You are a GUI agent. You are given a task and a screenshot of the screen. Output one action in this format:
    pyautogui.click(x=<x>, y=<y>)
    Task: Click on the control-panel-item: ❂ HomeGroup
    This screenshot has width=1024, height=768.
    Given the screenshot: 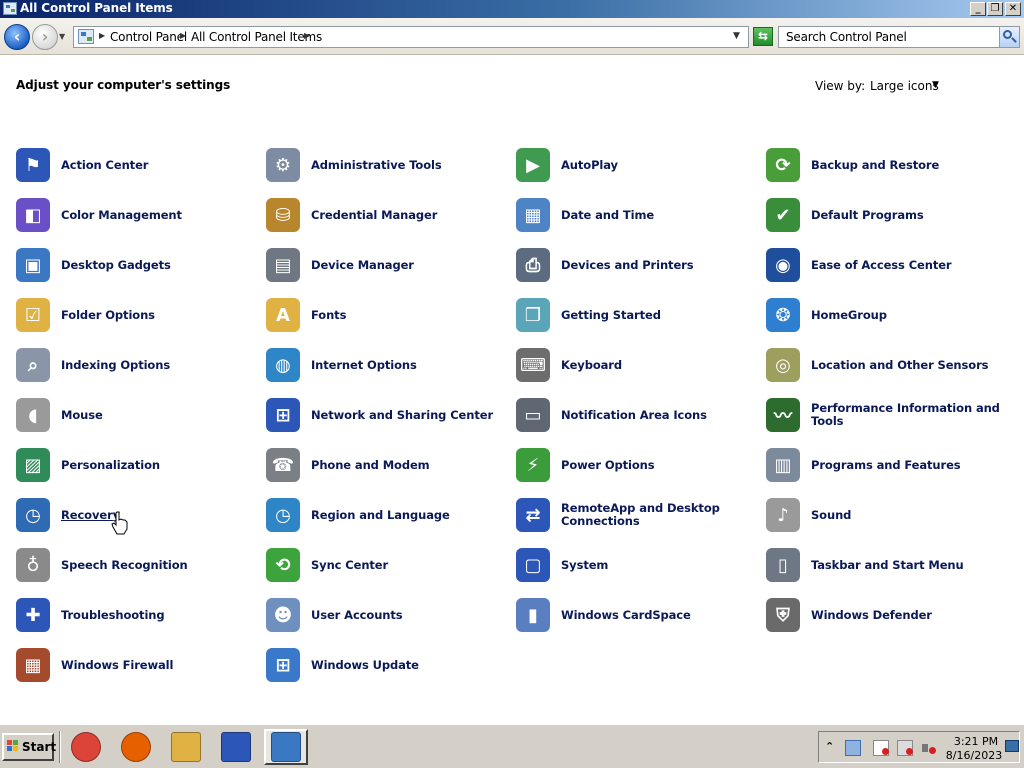 What is the action you would take?
    pyautogui.click(x=891, y=315)
    